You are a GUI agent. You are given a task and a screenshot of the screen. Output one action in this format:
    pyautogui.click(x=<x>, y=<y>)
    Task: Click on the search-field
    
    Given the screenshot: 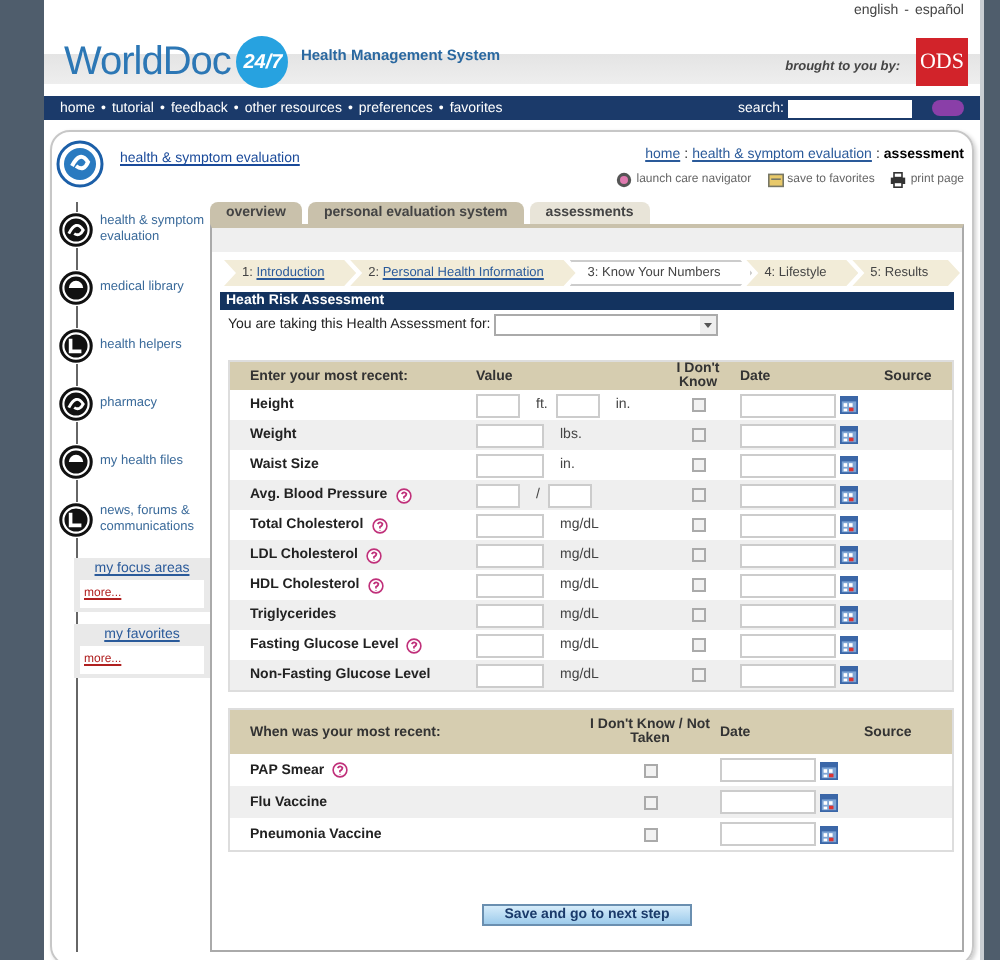 What is the action you would take?
    pyautogui.click(x=850, y=108)
    